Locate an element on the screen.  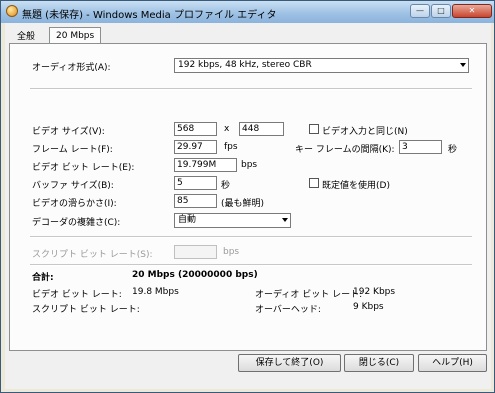
smoothness-note: (最も鮮明) is located at coordinates (243, 204).